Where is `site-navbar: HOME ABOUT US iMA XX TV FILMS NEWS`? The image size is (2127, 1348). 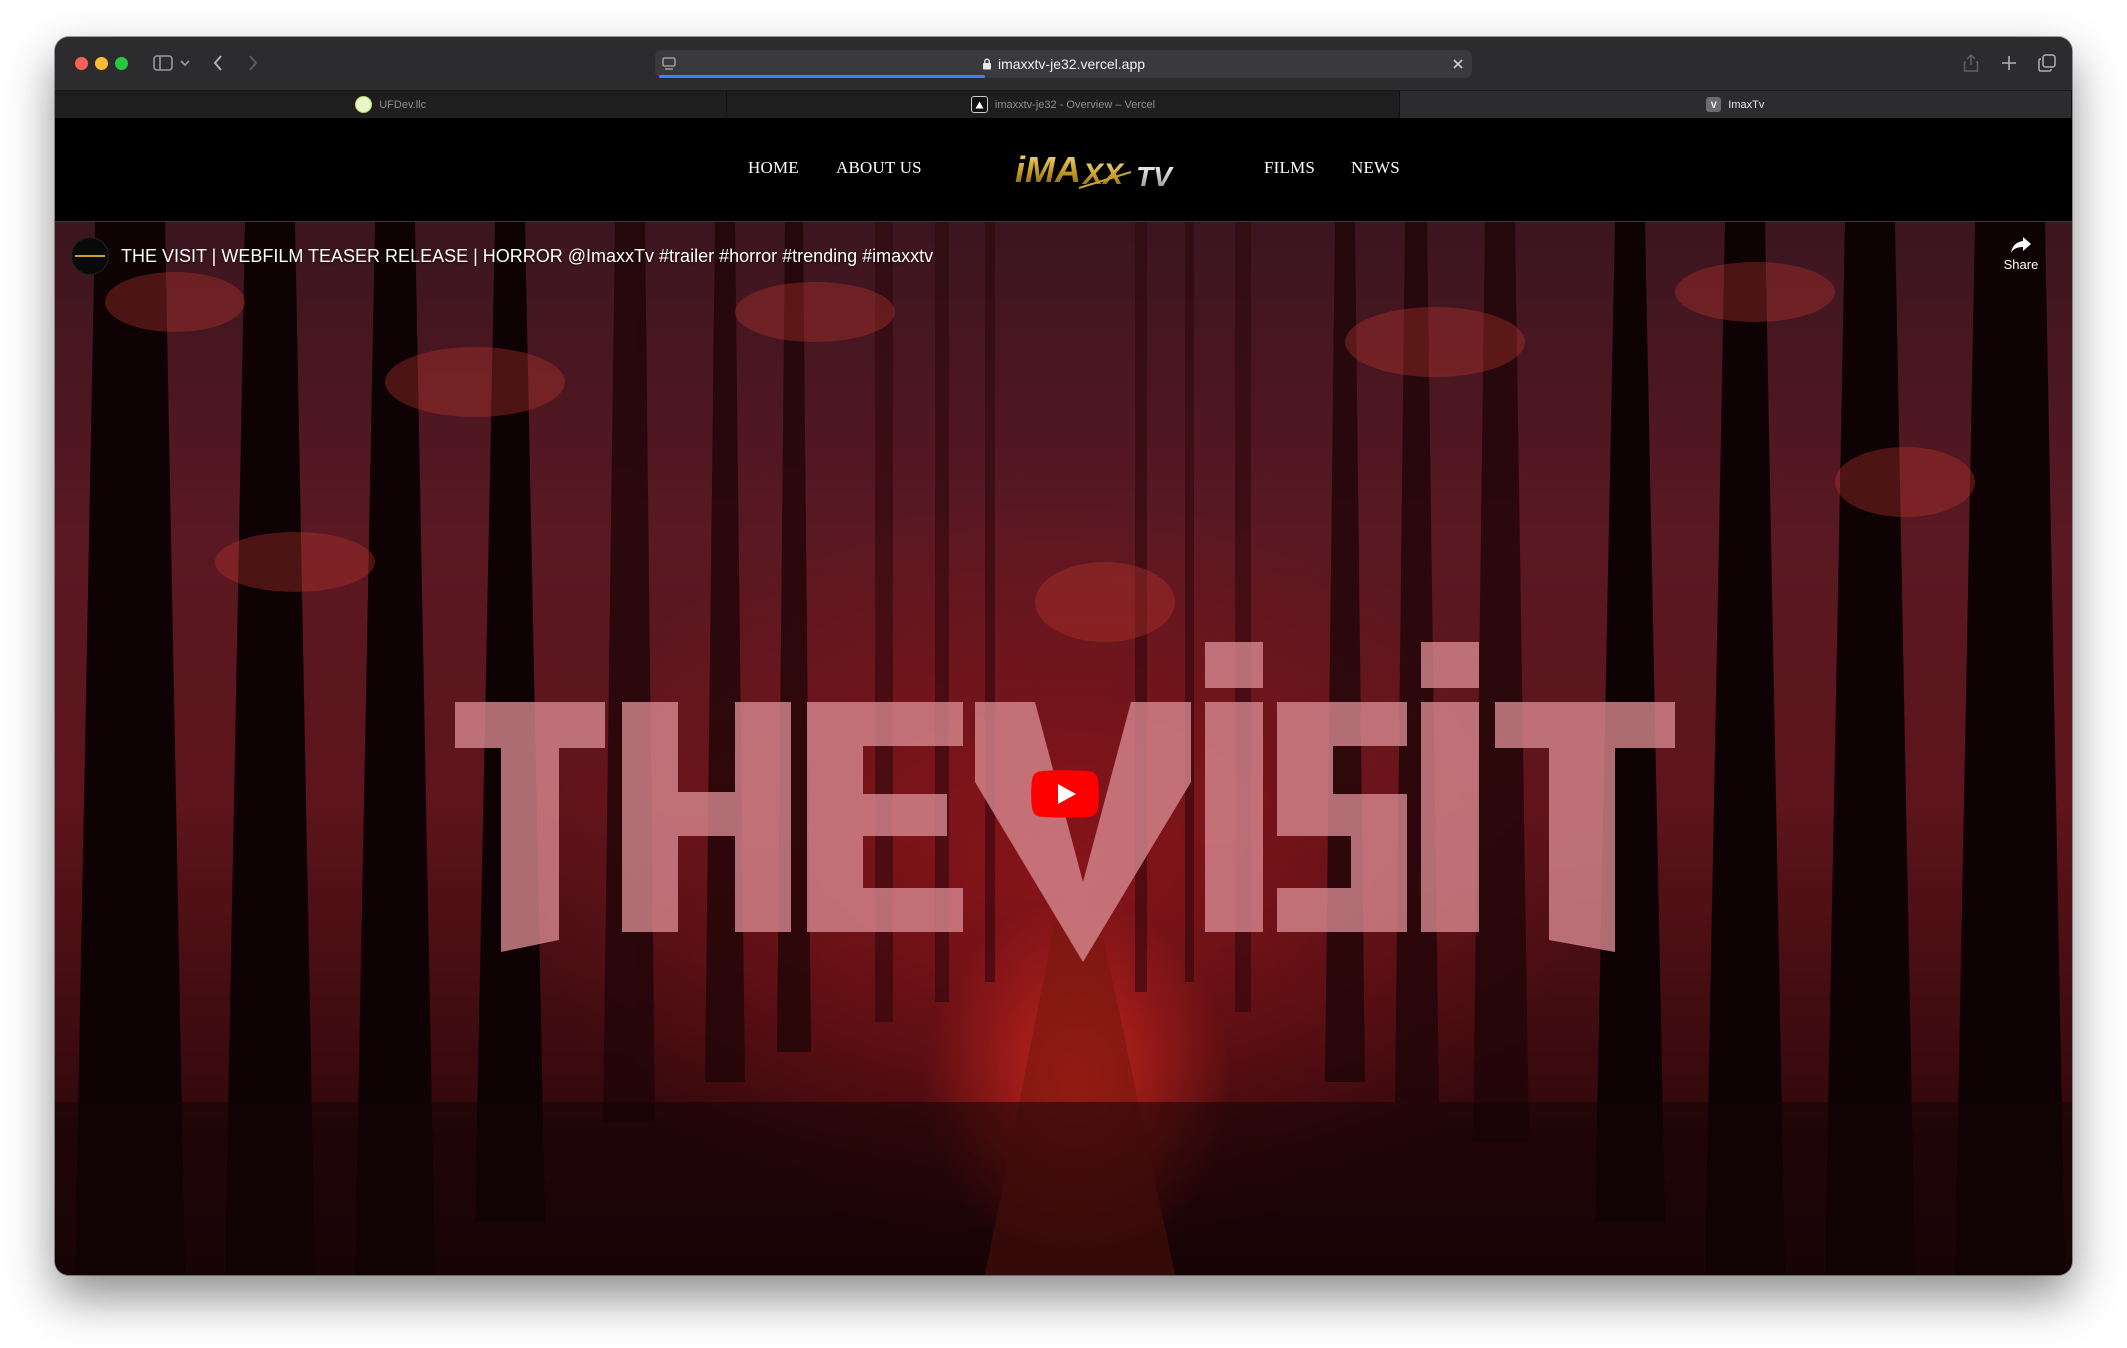 site-navbar: HOME ABOUT US iMA XX TV FILMS NEWS is located at coordinates (1063, 170).